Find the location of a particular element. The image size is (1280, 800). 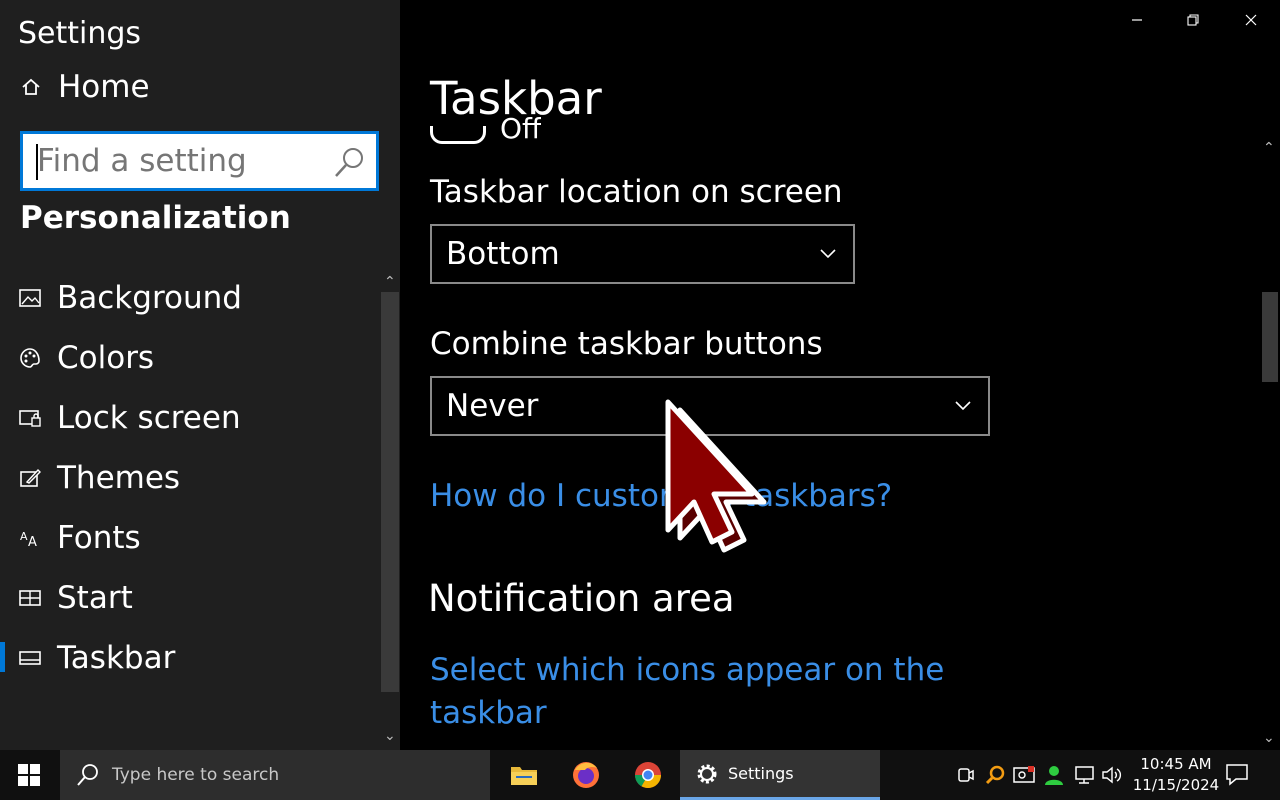

restore-button is located at coordinates (1193, 20).